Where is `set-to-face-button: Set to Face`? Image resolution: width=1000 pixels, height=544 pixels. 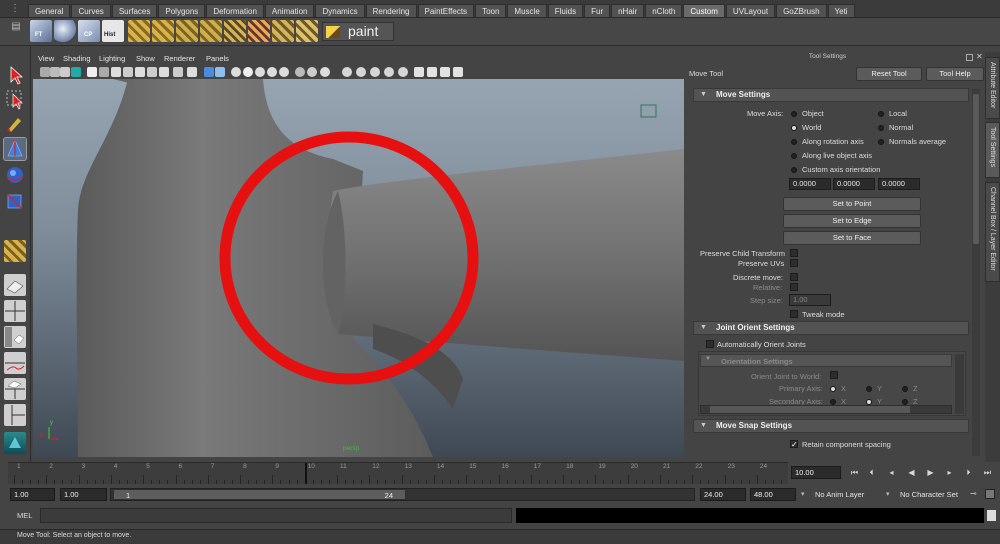
set-to-face-button: Set to Face is located at coordinates (852, 238).